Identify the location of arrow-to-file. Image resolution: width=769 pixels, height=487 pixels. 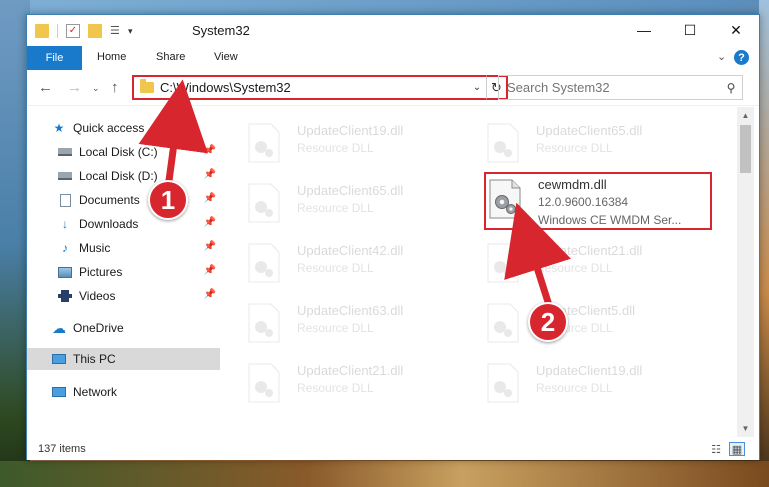
(537, 254).